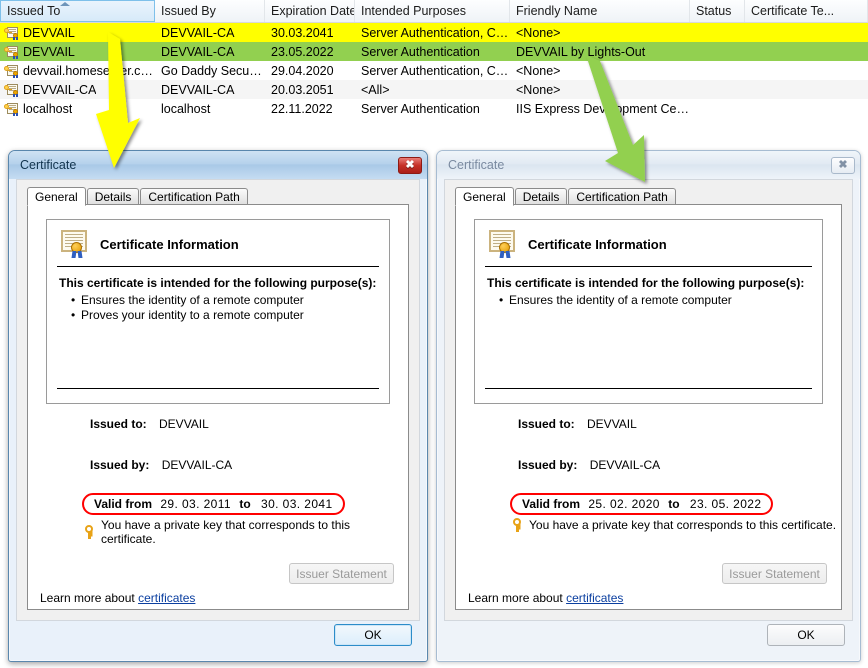 The height and width of the screenshot is (668, 868). I want to click on learn-more-row: Learn more about certificates, so click(545, 598).